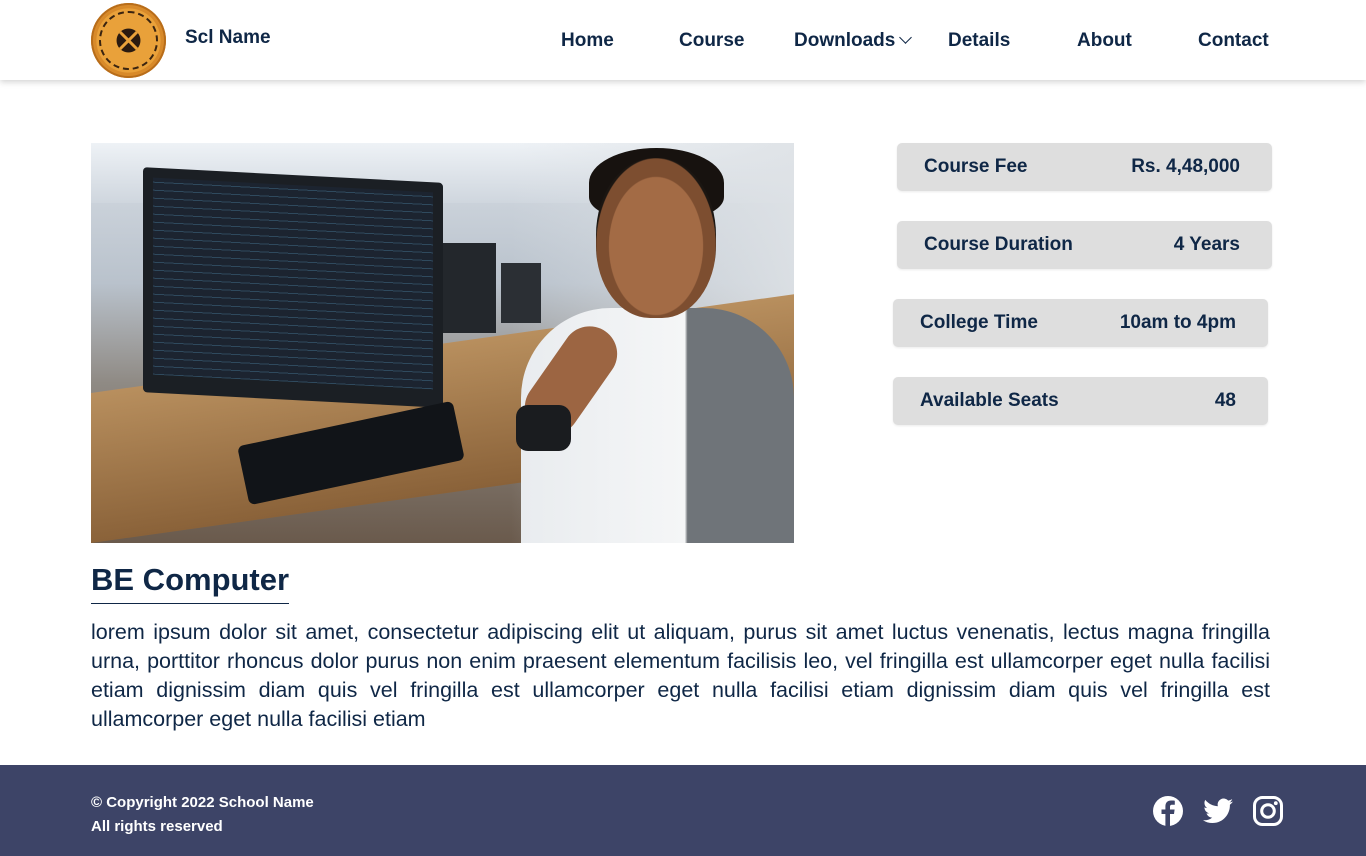 The height and width of the screenshot is (856, 1366). What do you see at coordinates (1218, 811) in the screenshot?
I see `twitter-icon` at bounding box center [1218, 811].